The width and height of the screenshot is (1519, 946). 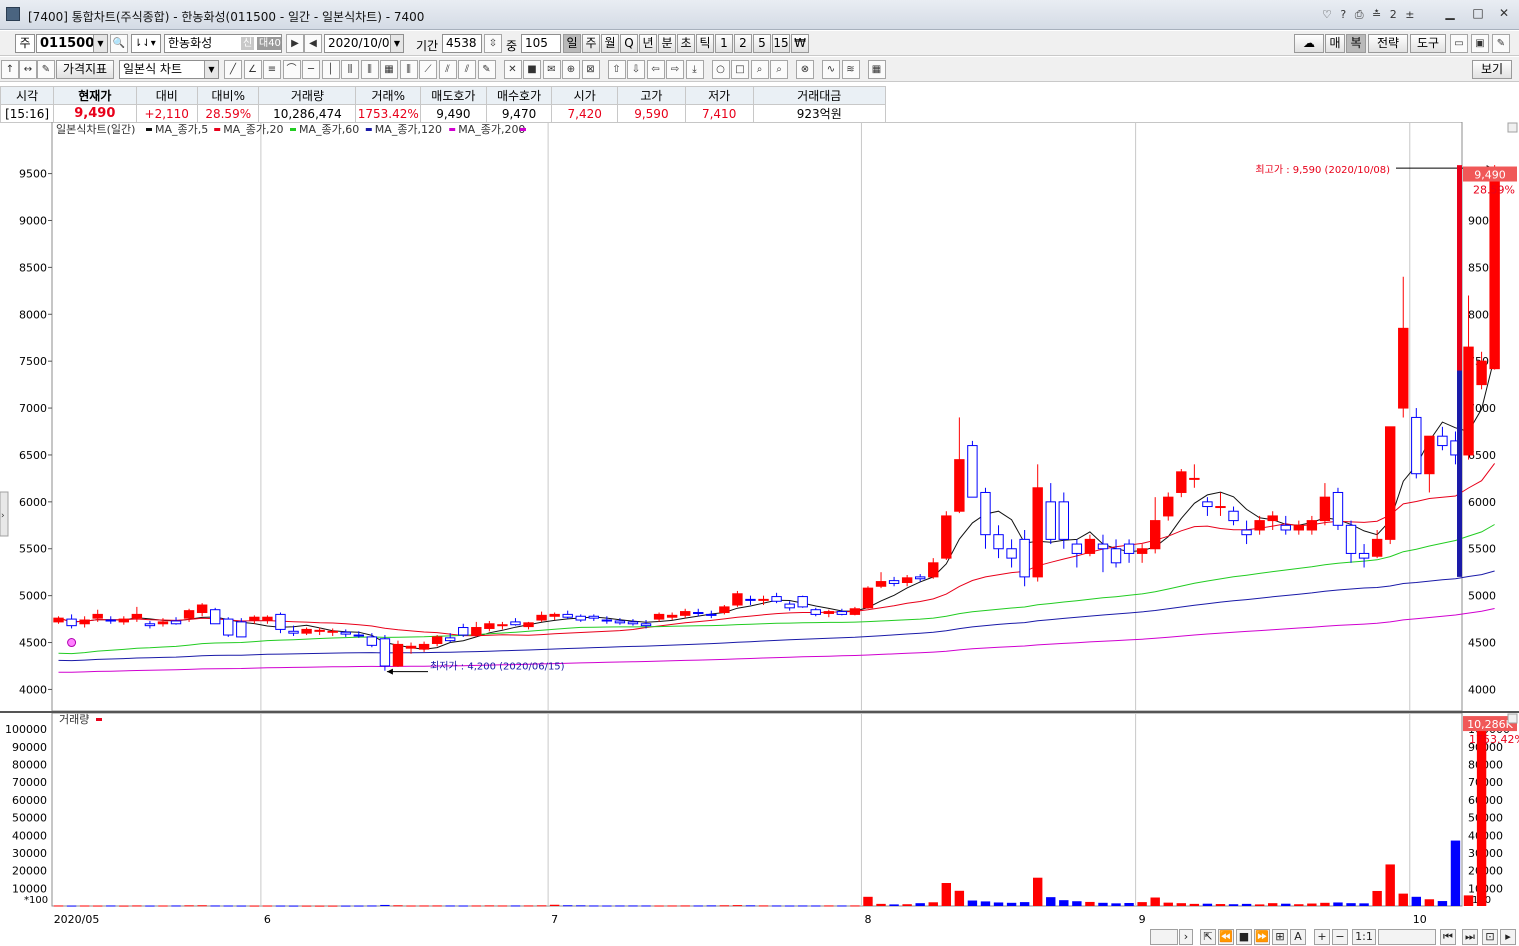 What do you see at coordinates (636, 69) in the screenshot?
I see `down-arrow-icon: ⇩` at bounding box center [636, 69].